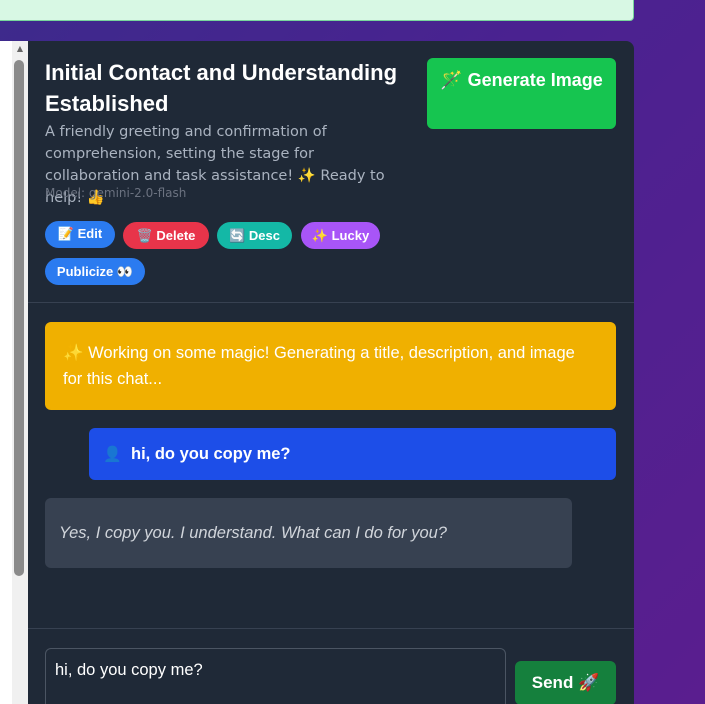  I want to click on composer: hi, do you copy me? Send 🚀, so click(331, 666).